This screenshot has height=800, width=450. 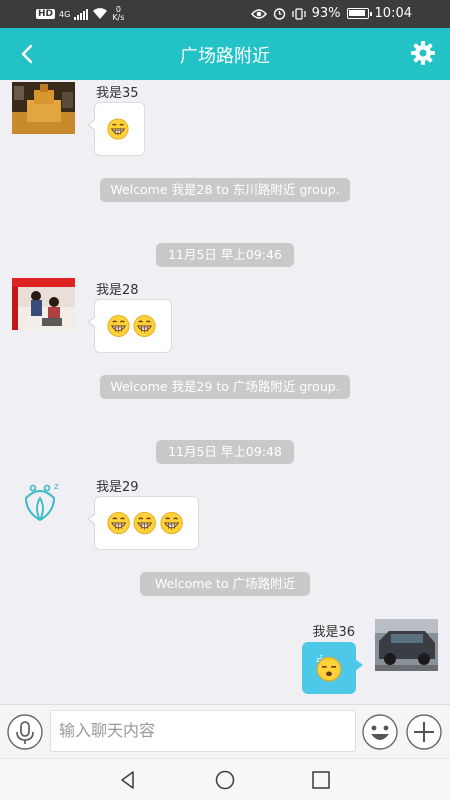 I want to click on battery-percent: 93%, so click(x=326, y=13).